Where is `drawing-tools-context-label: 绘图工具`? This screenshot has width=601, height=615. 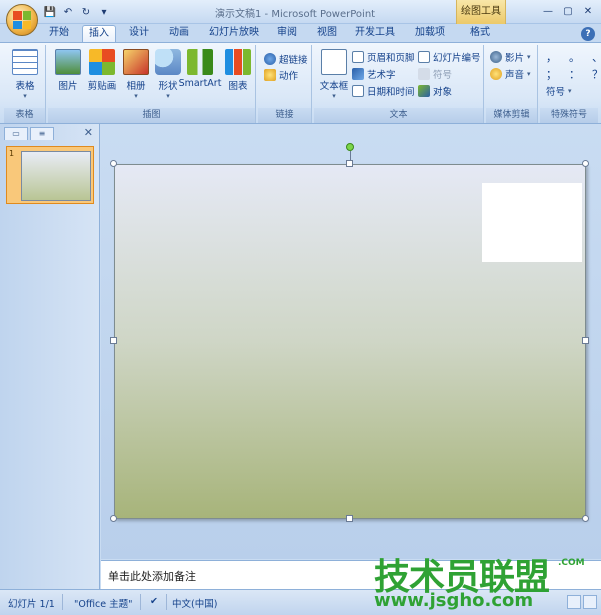
drawing-tools-context-label: 绘图工具 is located at coordinates (481, 12).